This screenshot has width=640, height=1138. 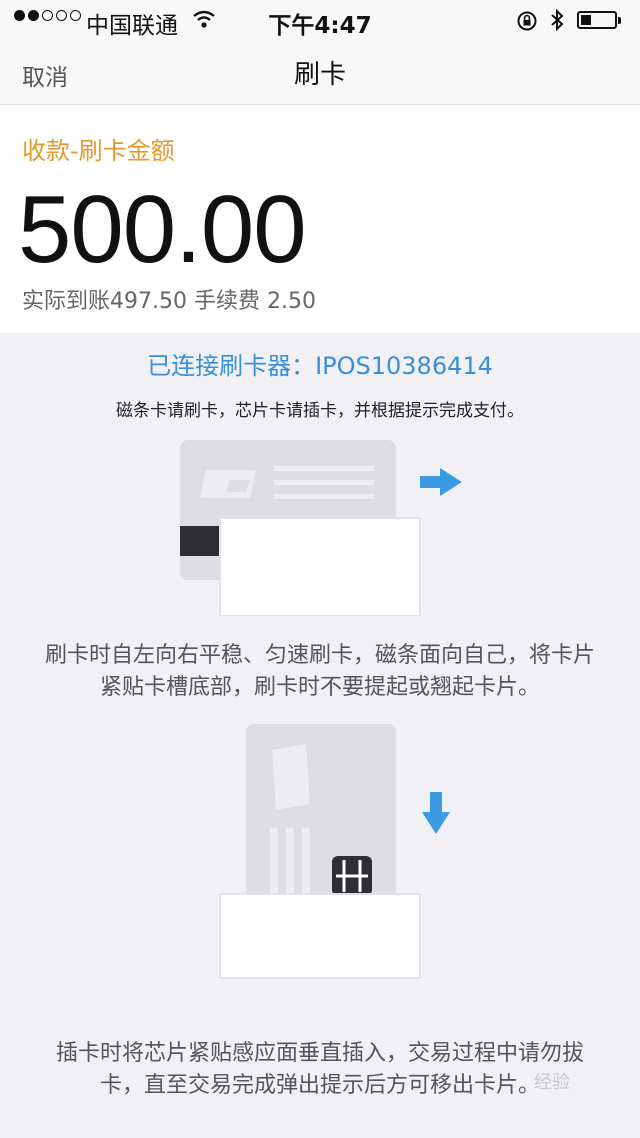 I want to click on down-arrow-icon, so click(x=436, y=813).